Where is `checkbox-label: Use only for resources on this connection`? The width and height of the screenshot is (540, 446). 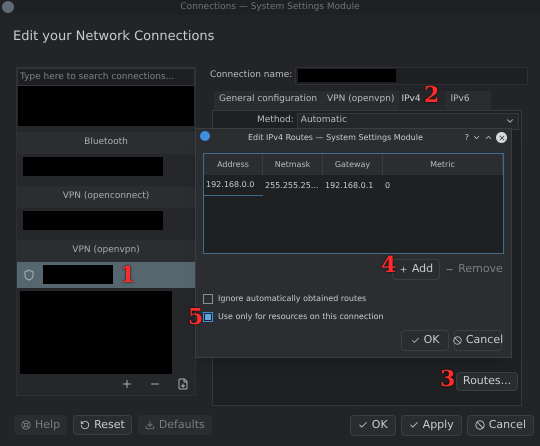
checkbox-label: Use only for resources on this connection is located at coordinates (301, 317).